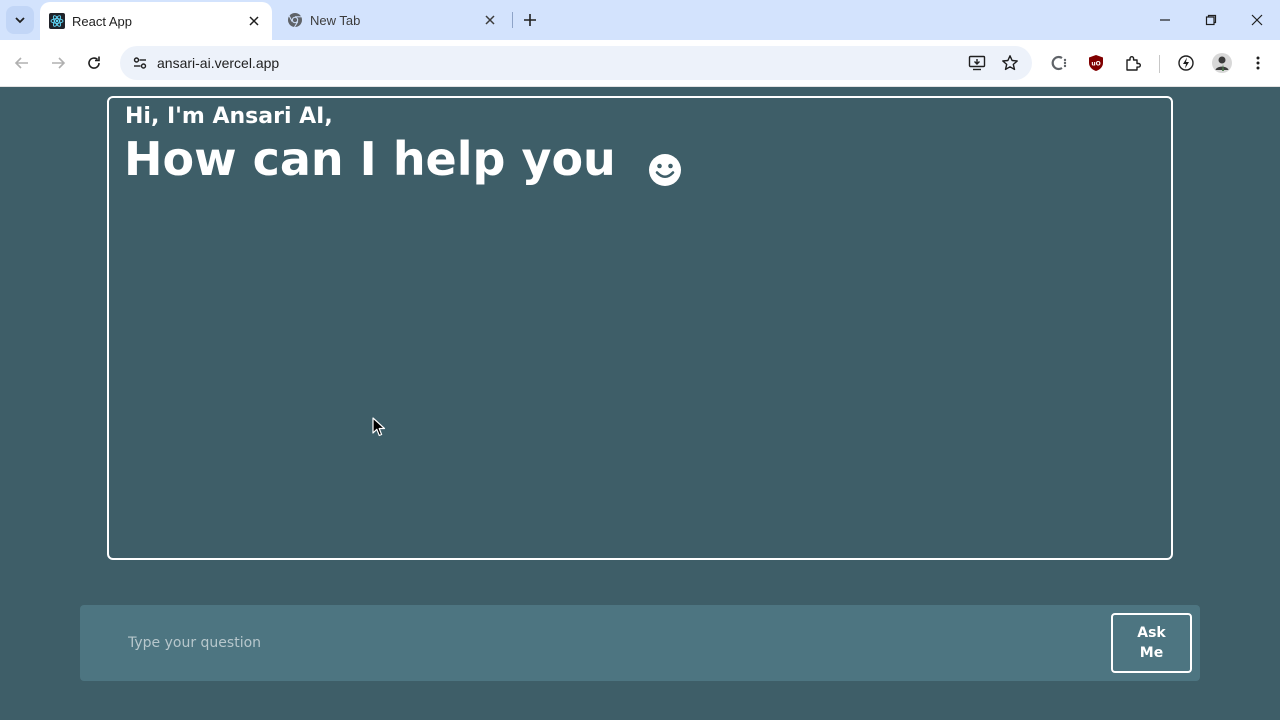 This screenshot has width=1280, height=720. Describe the element at coordinates (1159, 64) in the screenshot. I see `toolbar-divider` at that location.